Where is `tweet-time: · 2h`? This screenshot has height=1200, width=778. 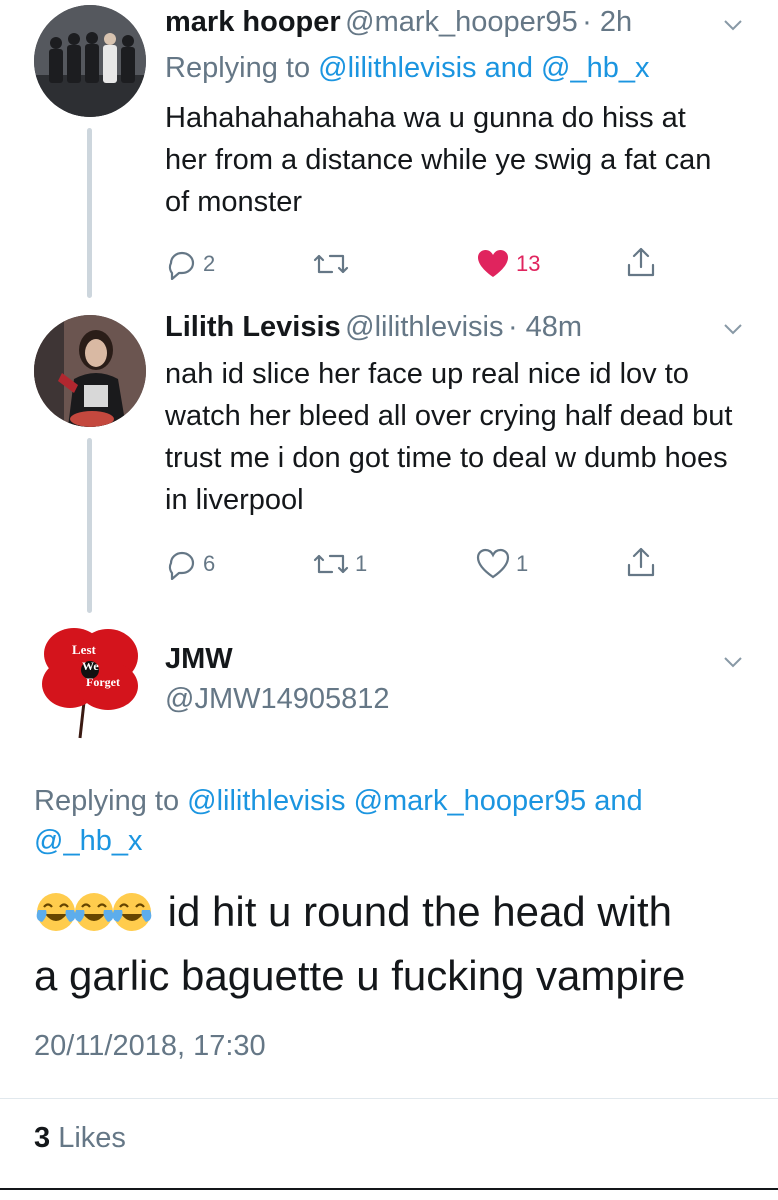
tweet-time: · 2h is located at coordinates (607, 22).